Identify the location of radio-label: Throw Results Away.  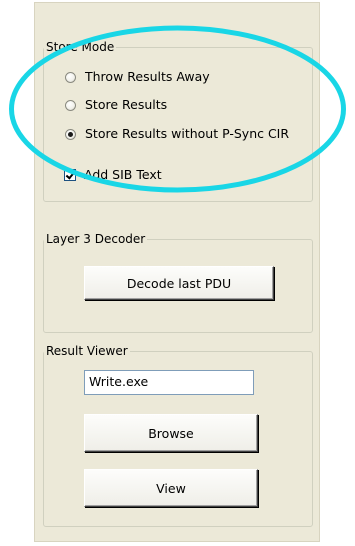
(147, 76).